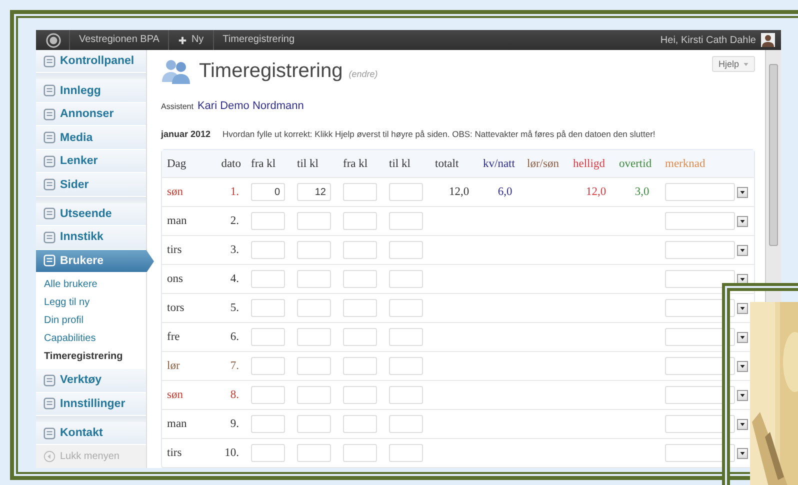 Image resolution: width=798 pixels, height=485 pixels. What do you see at coordinates (234, 221) in the screenshot?
I see `date-cell-text: 2.` at bounding box center [234, 221].